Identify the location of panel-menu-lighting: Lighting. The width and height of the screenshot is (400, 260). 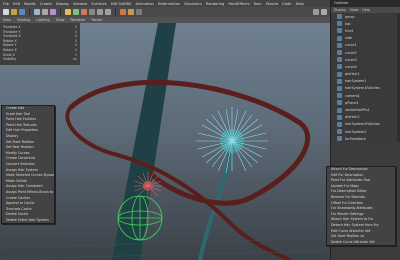
(42, 20).